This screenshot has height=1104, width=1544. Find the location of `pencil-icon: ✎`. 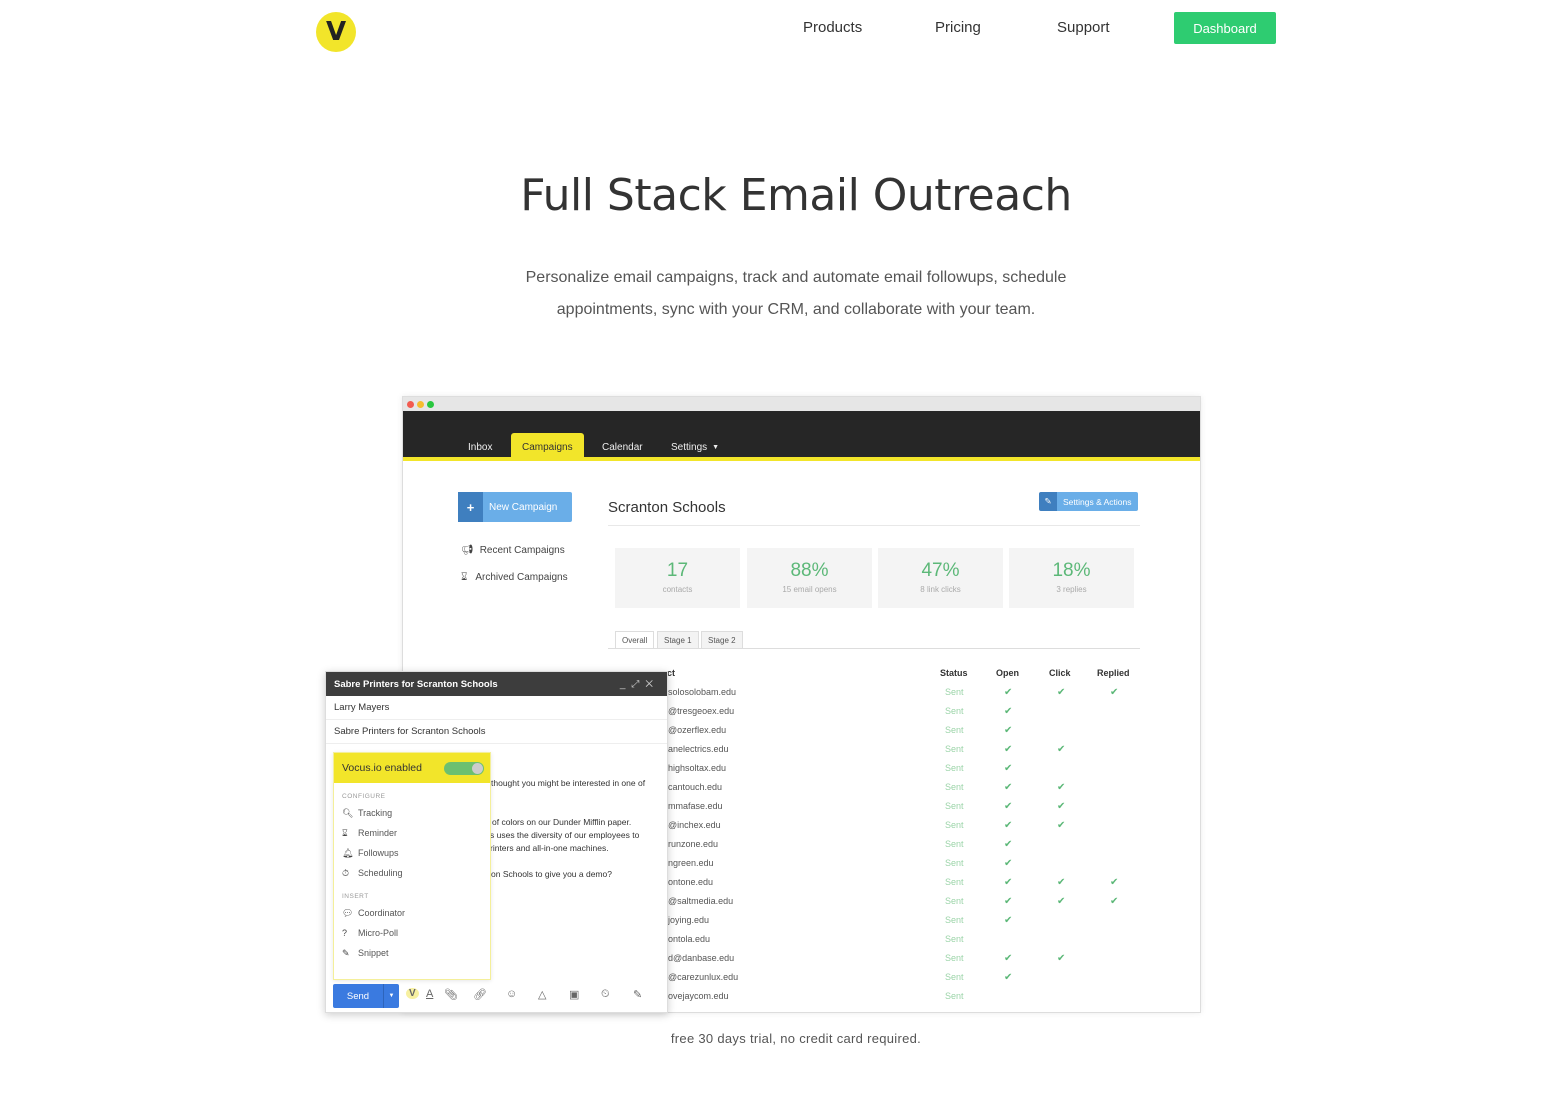

pencil-icon: ✎ is located at coordinates (346, 952).